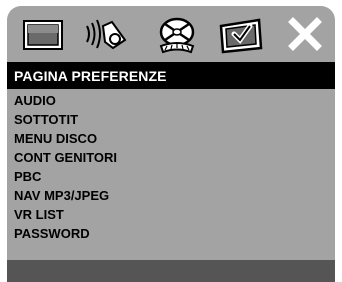  I want to click on menu-item-audio: AUDIO, so click(171, 100).